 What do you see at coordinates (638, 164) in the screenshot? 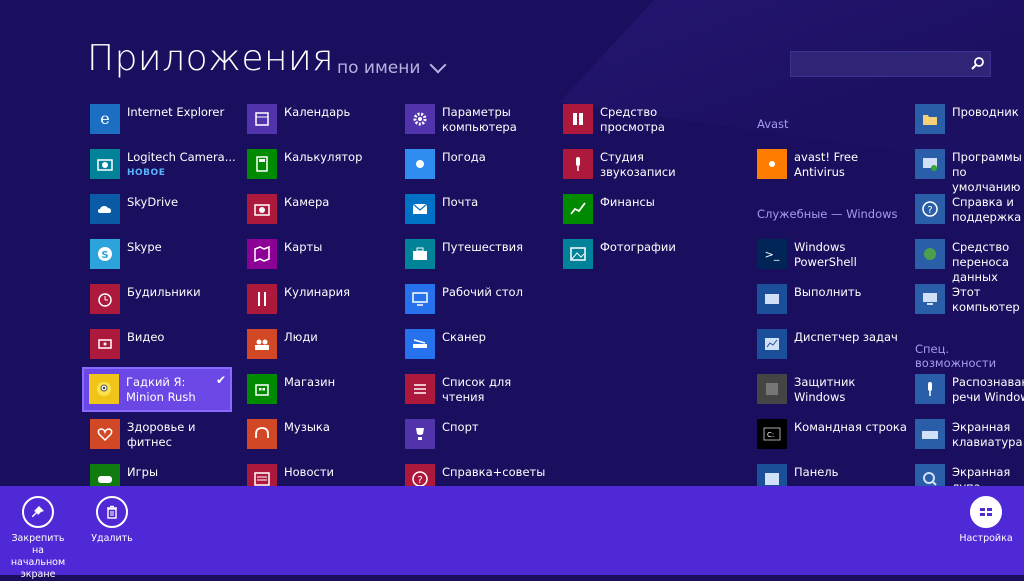
I see `app-tile-item: Студия звукозаписи` at bounding box center [638, 164].